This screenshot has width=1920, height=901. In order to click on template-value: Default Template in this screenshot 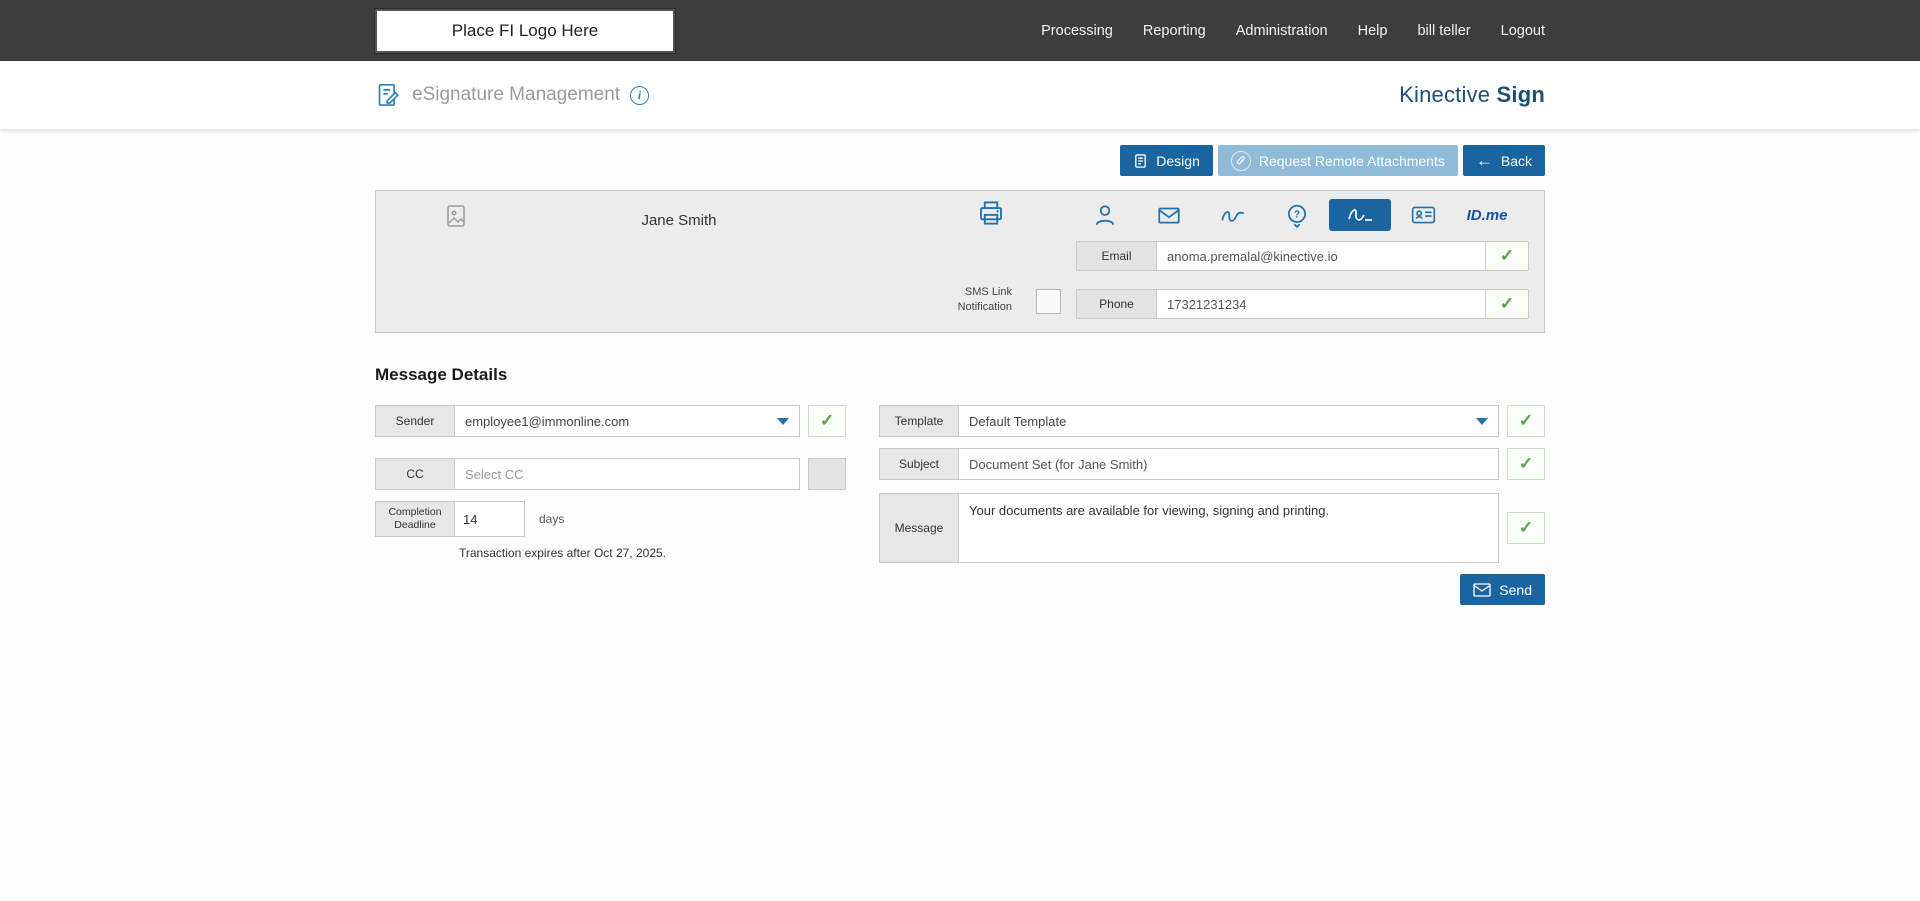, I will do `click(1018, 421)`.